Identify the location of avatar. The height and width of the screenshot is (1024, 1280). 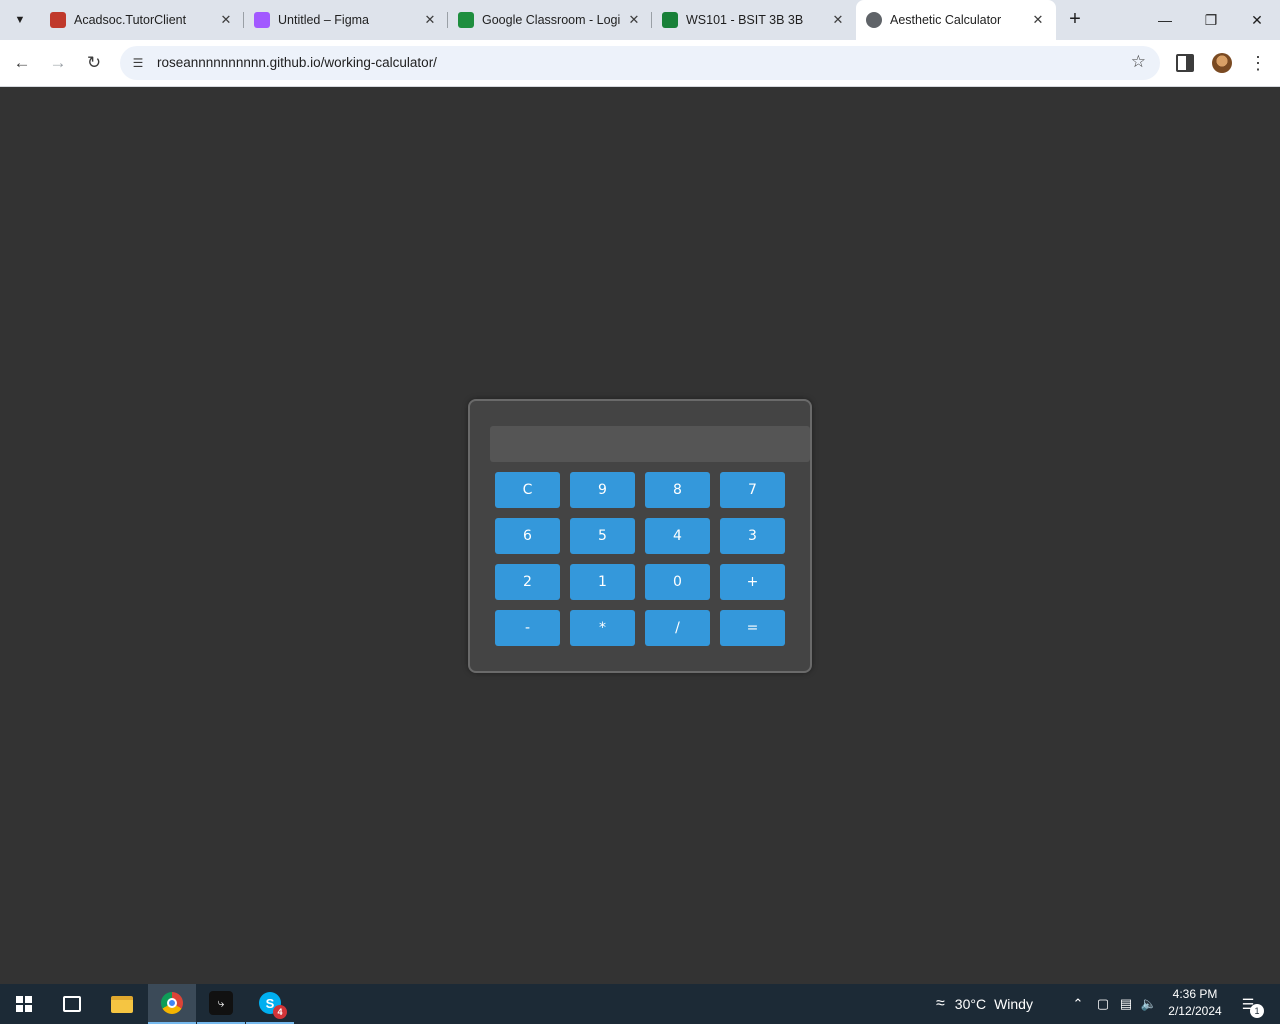
(1222, 63).